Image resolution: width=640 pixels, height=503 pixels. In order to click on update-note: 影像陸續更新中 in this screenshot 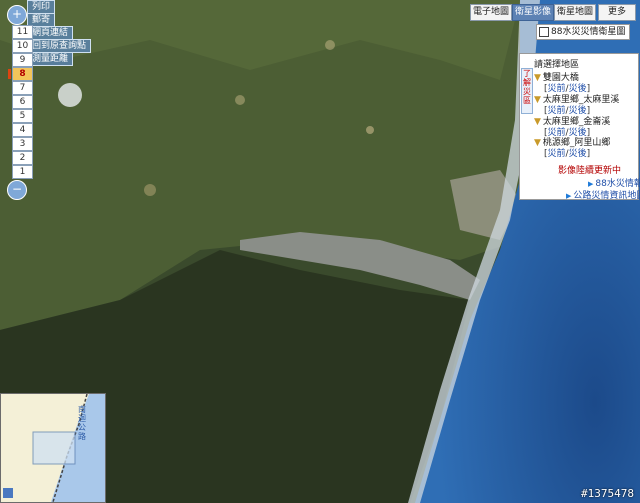, I will do `click(590, 171)`.